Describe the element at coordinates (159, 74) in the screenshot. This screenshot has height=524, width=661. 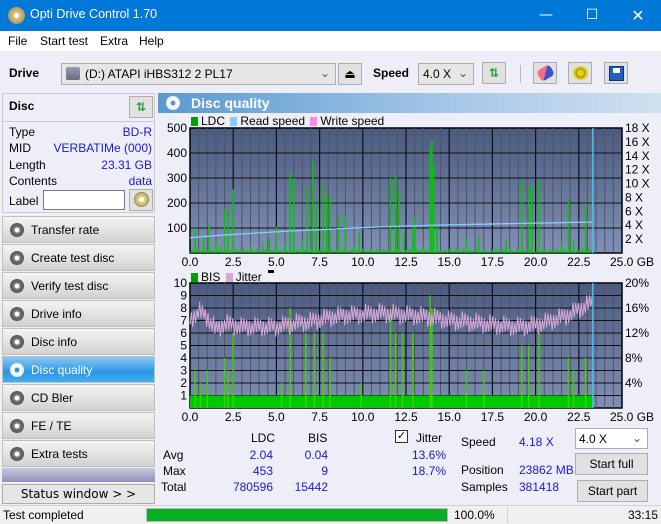
I see `drive-value: (D:) ATAPI iHBS312 2 PL17` at that location.